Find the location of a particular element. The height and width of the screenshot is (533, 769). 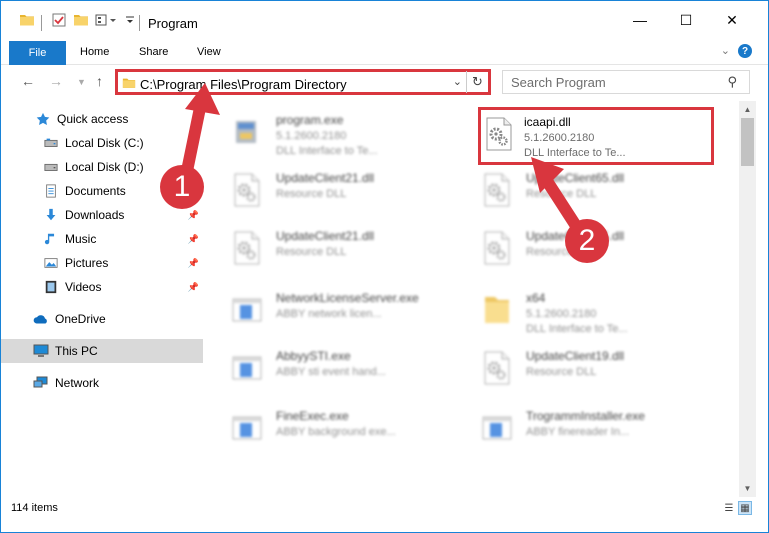

file-name: UpdateClient21.dll is located at coordinates (325, 178).